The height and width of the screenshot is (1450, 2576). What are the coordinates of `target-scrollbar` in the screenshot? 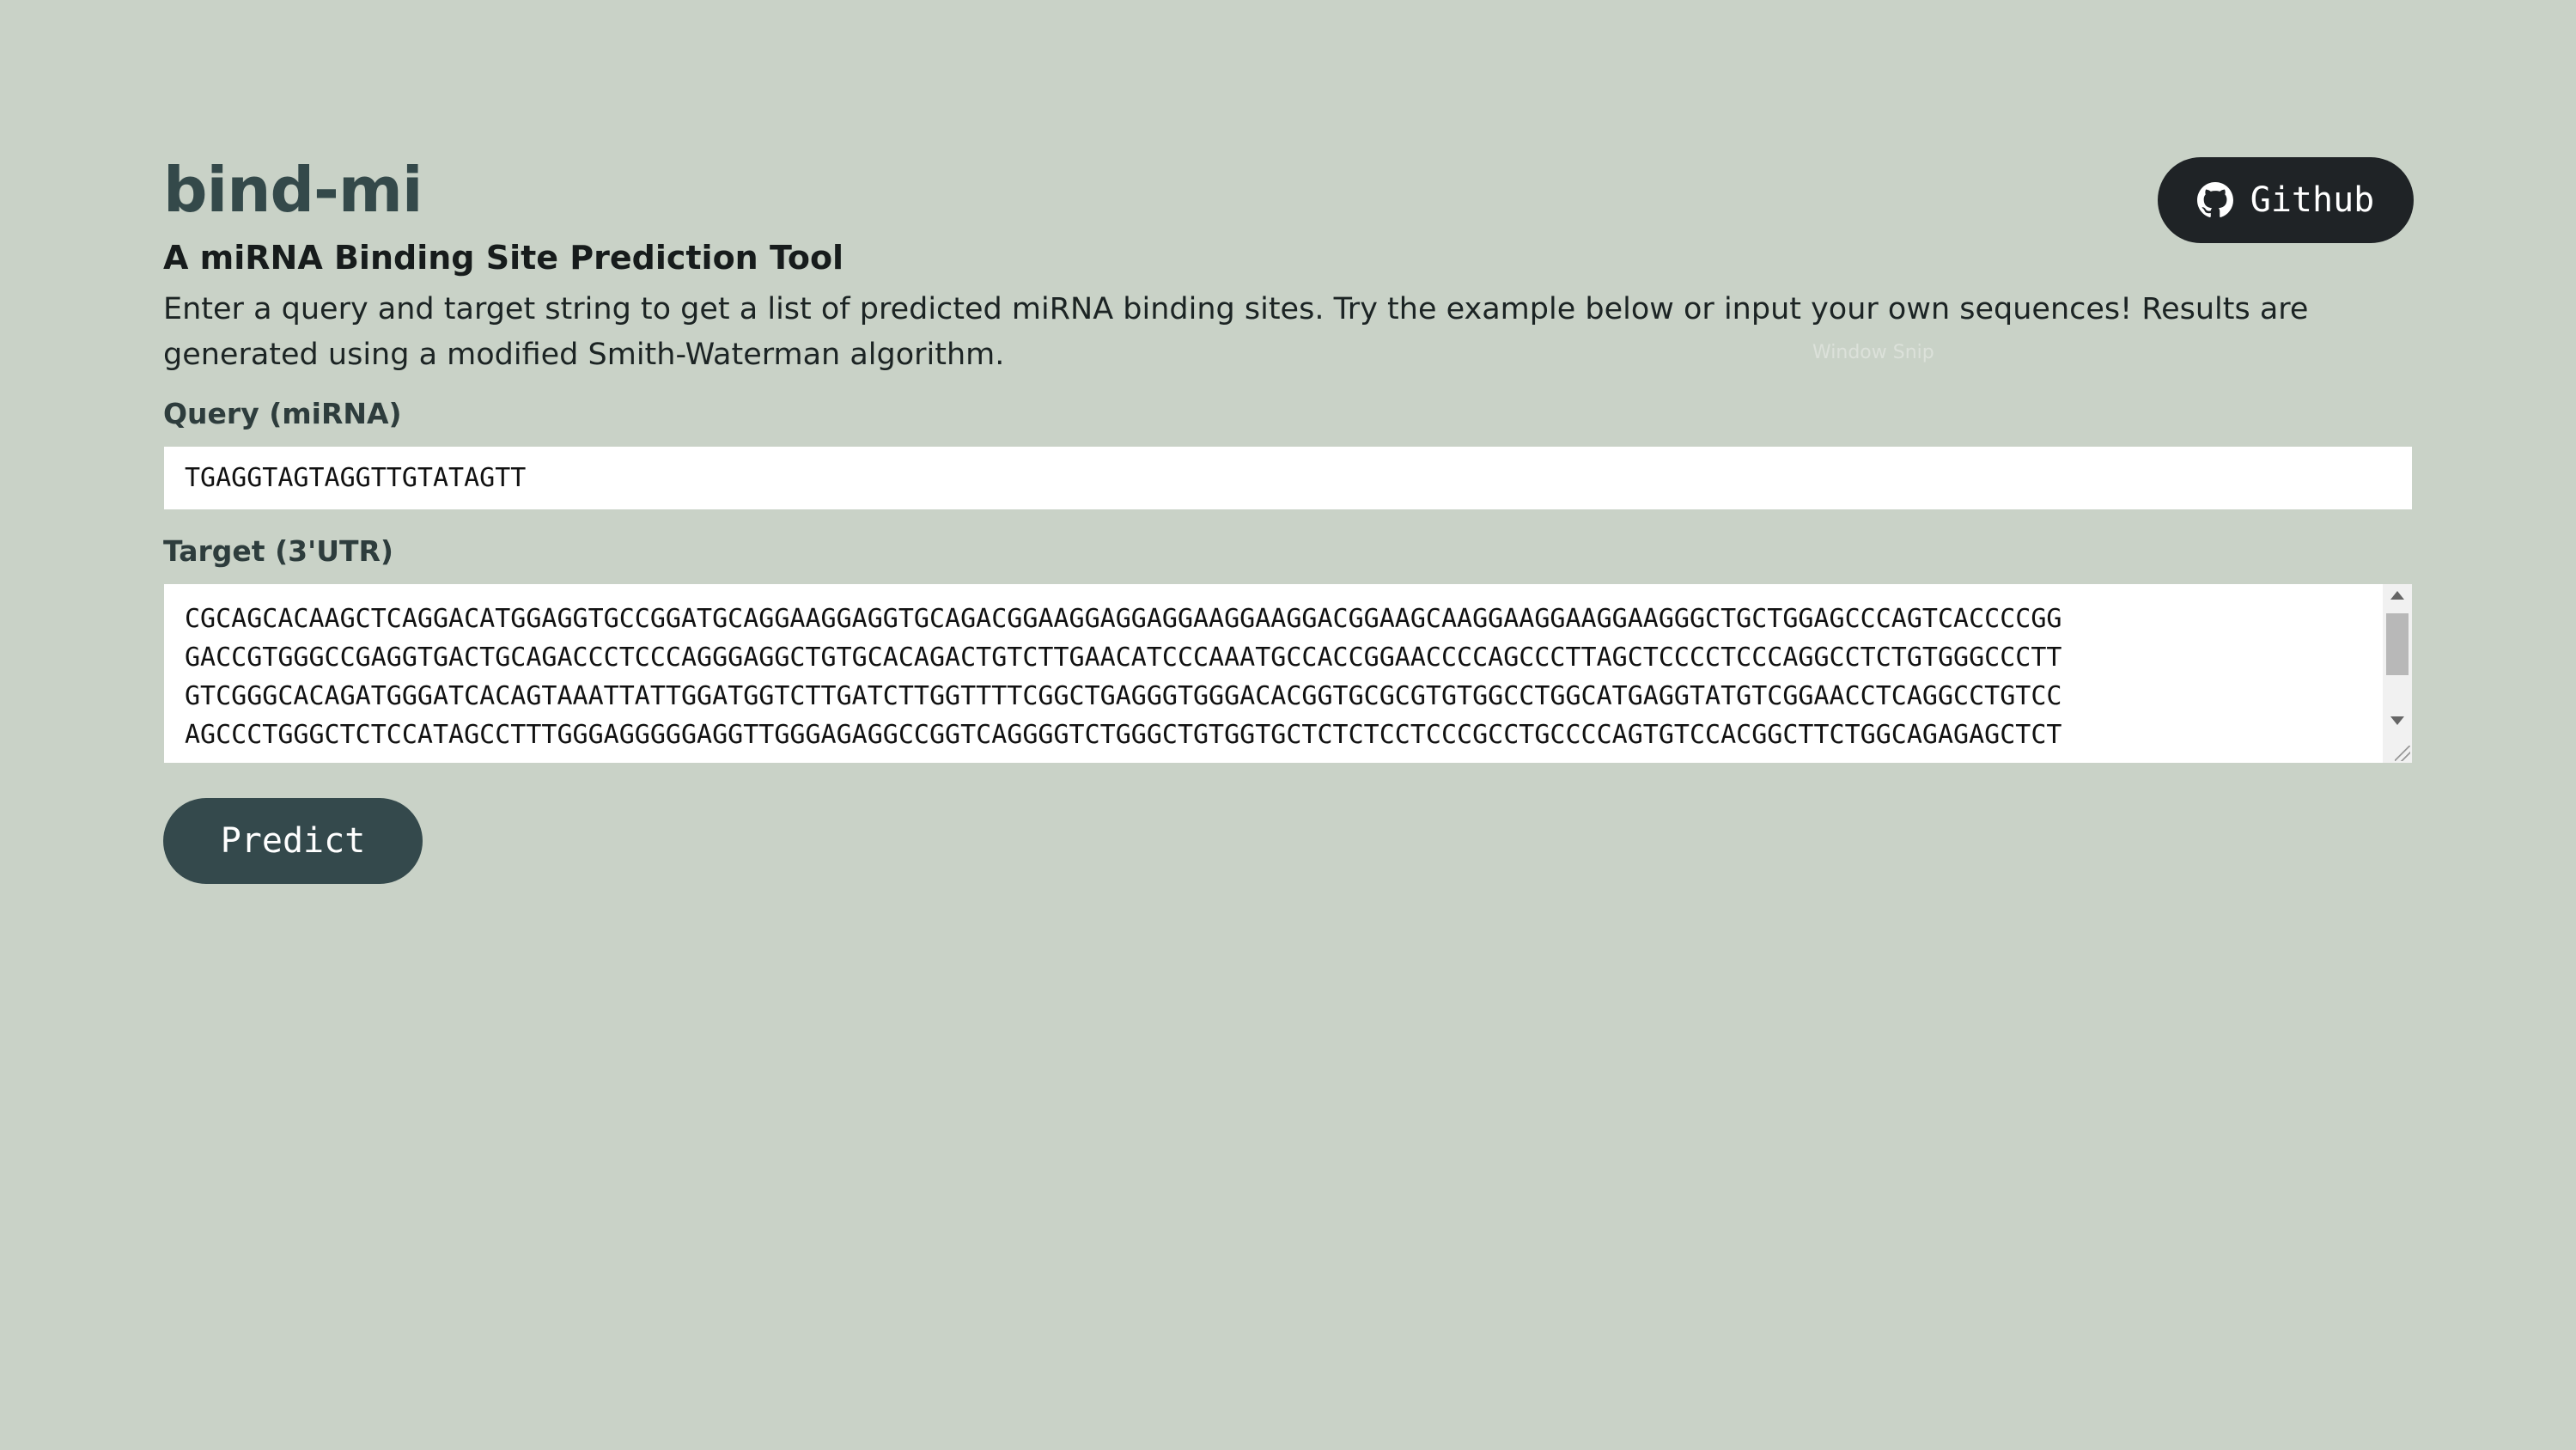 It's located at (2397, 674).